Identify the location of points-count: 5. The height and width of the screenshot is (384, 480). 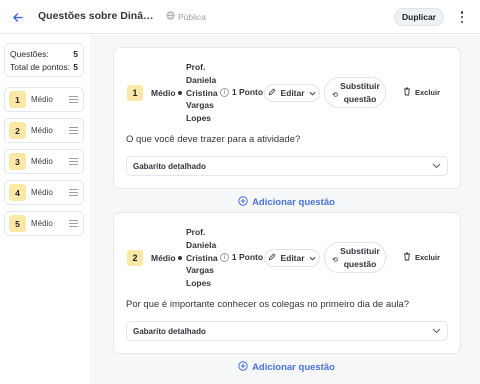
(75, 67).